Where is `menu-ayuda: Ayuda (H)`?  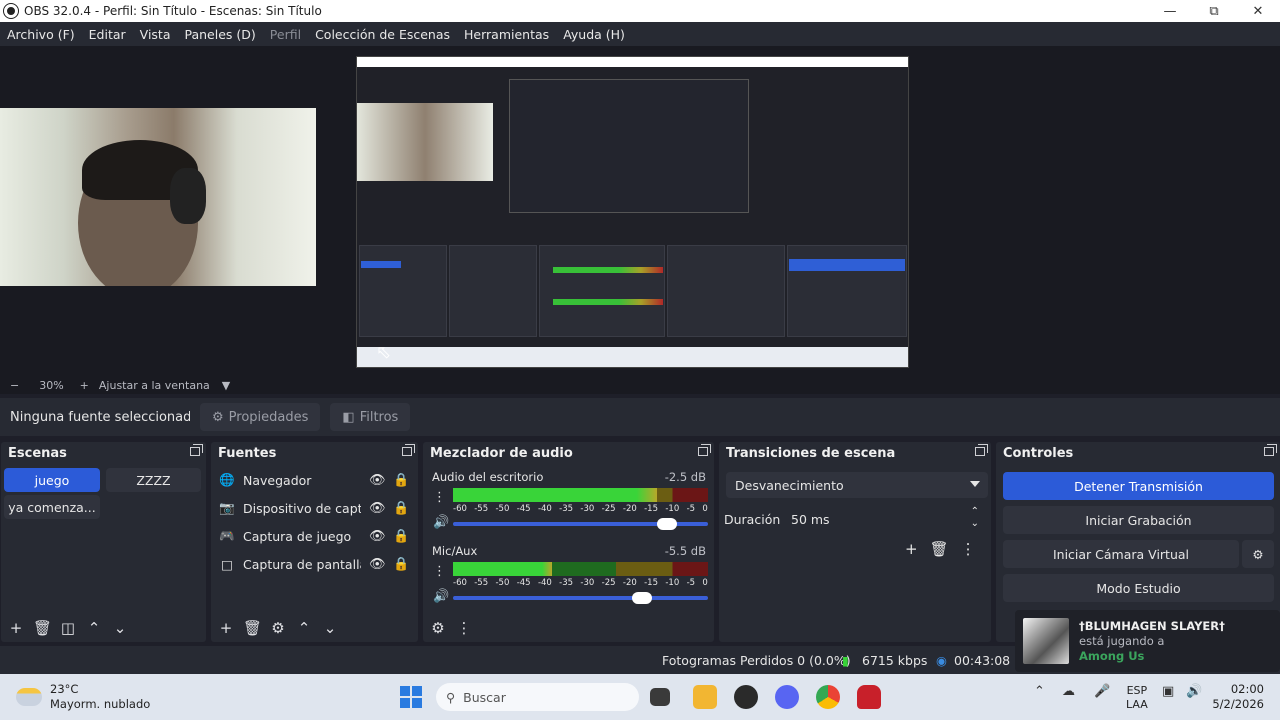 menu-ayuda: Ayuda (H) is located at coordinates (594, 34).